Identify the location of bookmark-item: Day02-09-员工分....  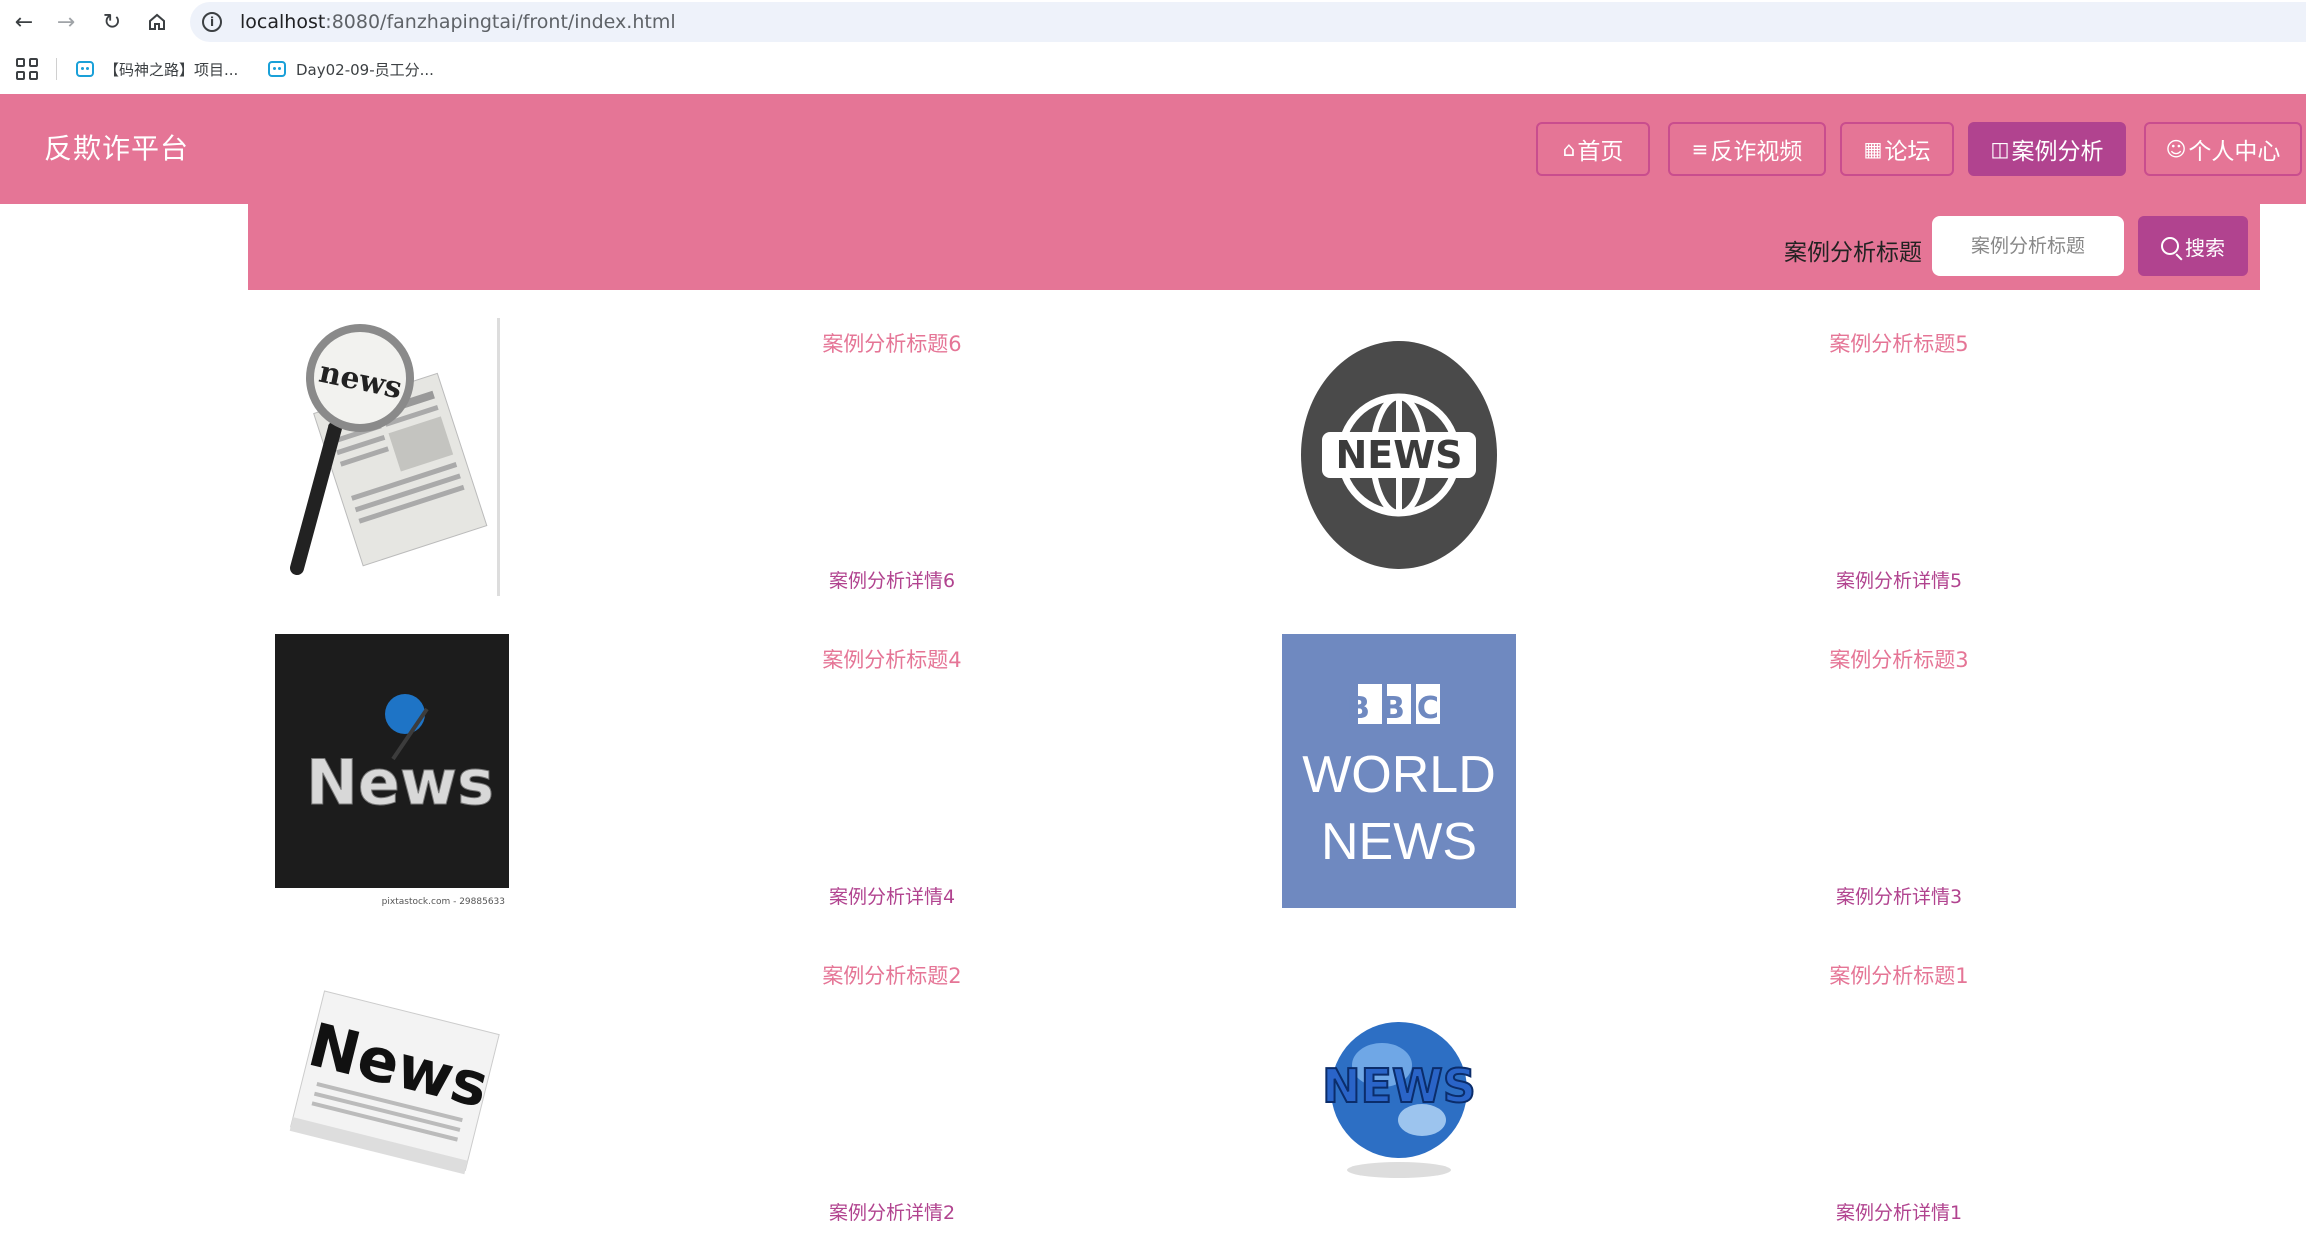
(351, 69).